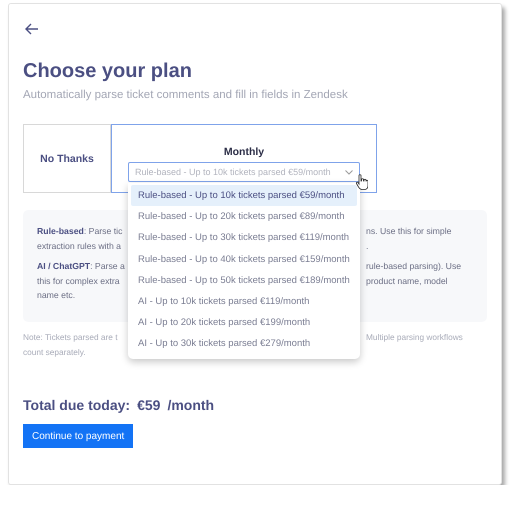  What do you see at coordinates (244, 280) in the screenshot?
I see `dropdown-option: Rule-based - Up to 50k tickets parsed €189/month` at bounding box center [244, 280].